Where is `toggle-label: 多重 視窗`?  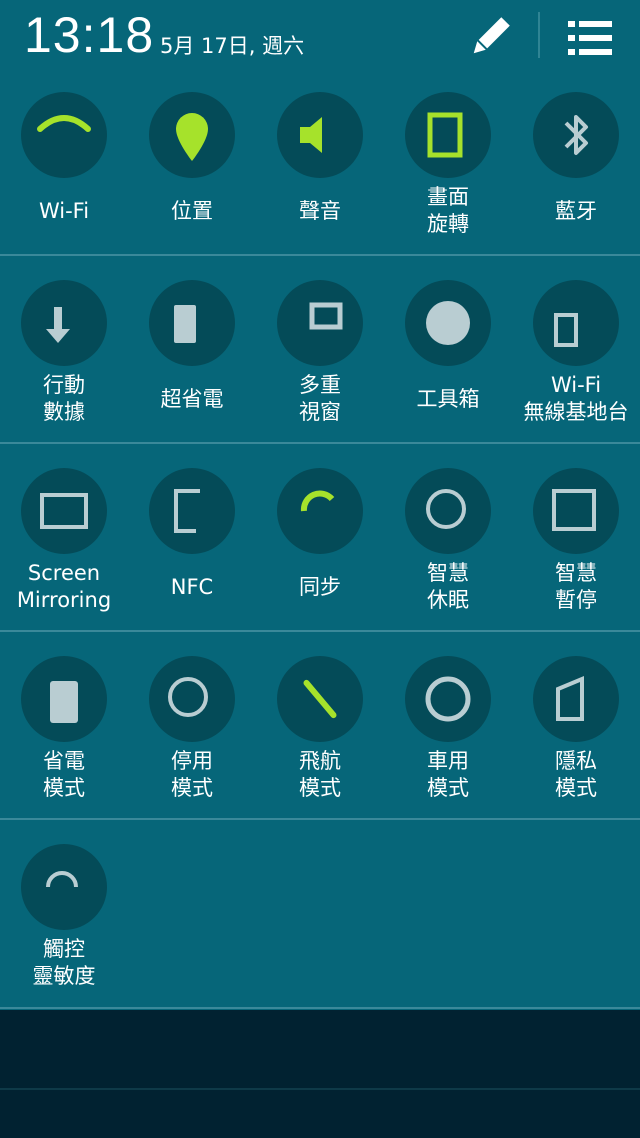 toggle-label: 多重 視窗 is located at coordinates (320, 399).